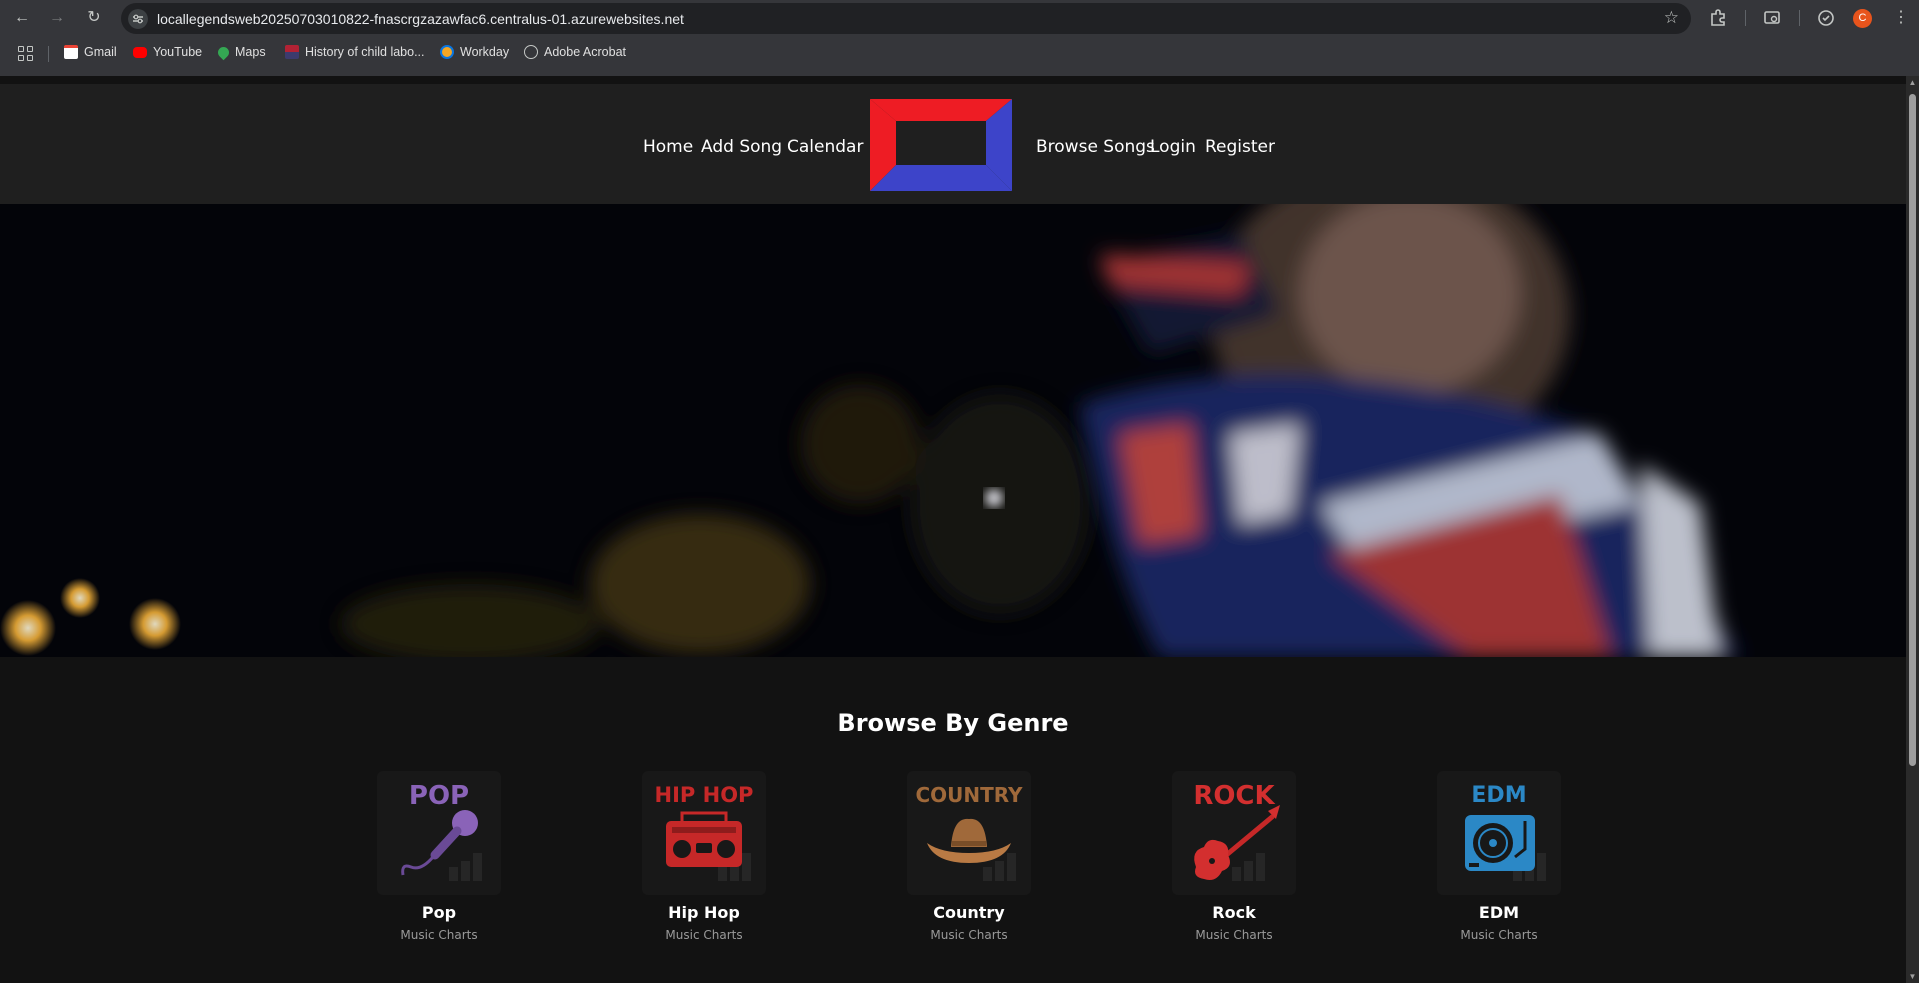 This screenshot has height=983, width=1919. Describe the element at coordinates (223, 52) in the screenshot. I see `maps-icon` at that location.